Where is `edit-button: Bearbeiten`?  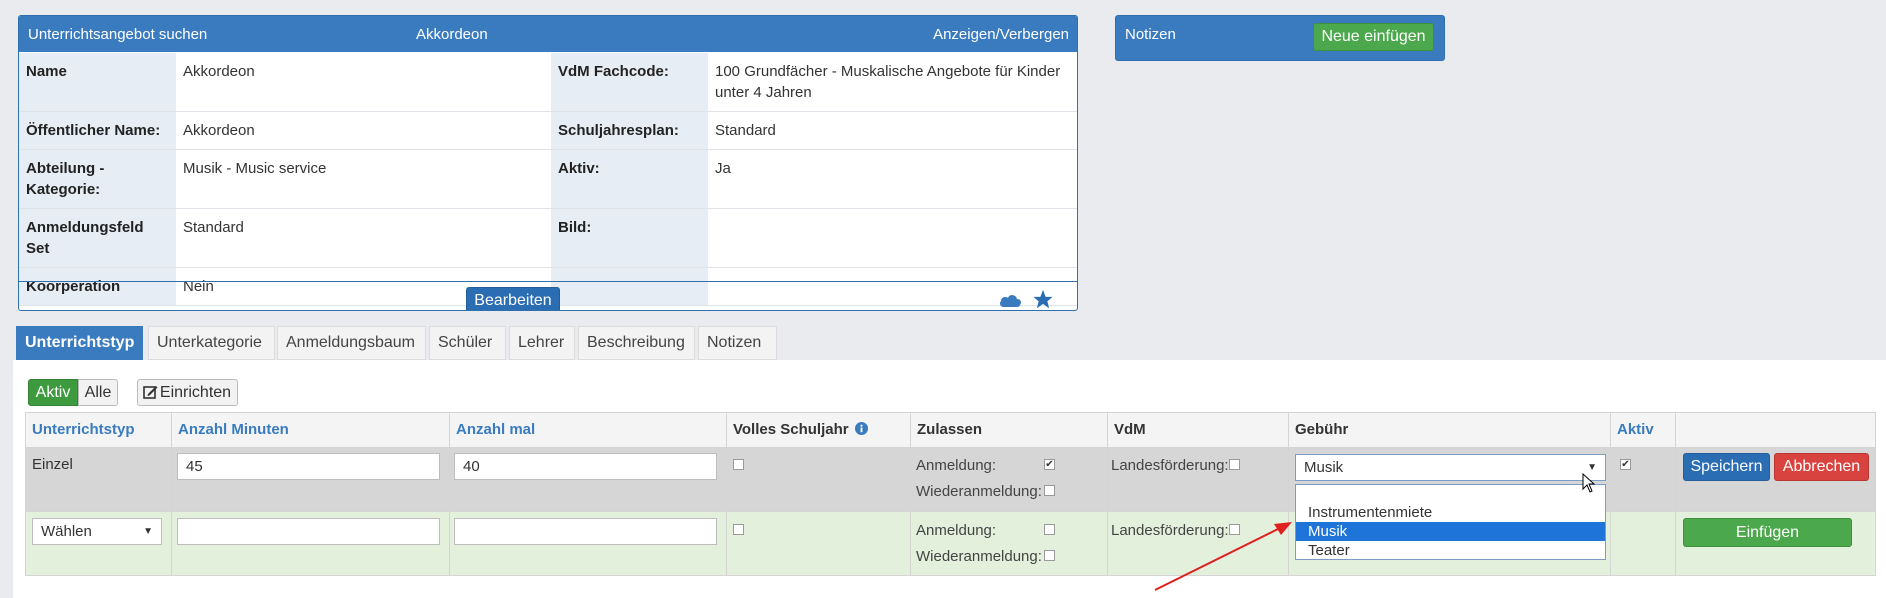
edit-button: Bearbeiten is located at coordinates (513, 298).